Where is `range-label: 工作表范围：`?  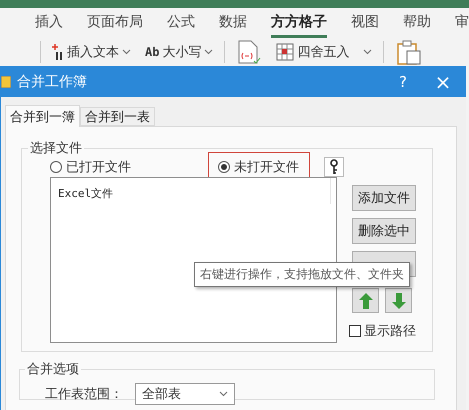
range-label: 工作表范围： is located at coordinates (84, 394).